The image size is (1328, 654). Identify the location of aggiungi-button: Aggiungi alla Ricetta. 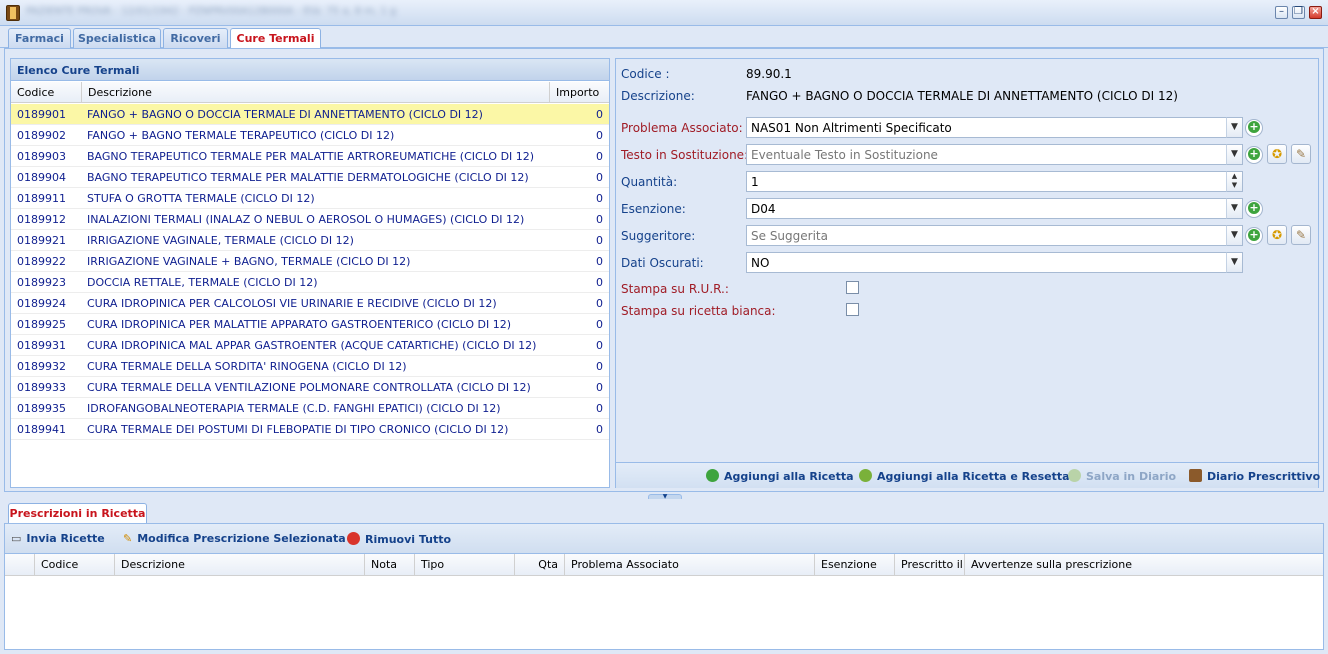
(780, 477).